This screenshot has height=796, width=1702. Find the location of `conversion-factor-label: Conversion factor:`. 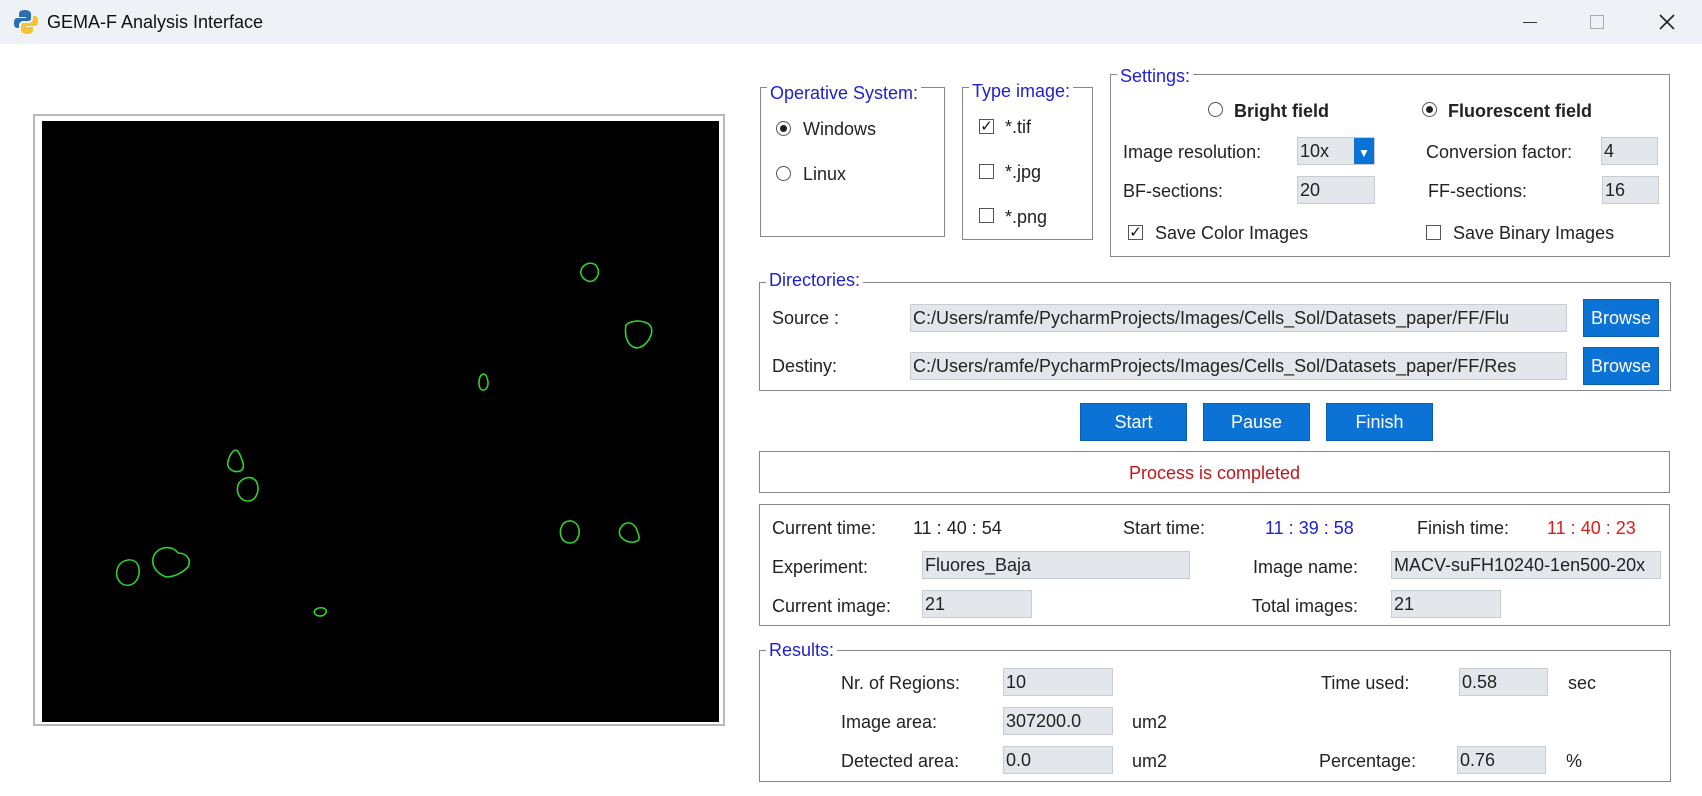

conversion-factor-label: Conversion factor: is located at coordinates (1499, 152).